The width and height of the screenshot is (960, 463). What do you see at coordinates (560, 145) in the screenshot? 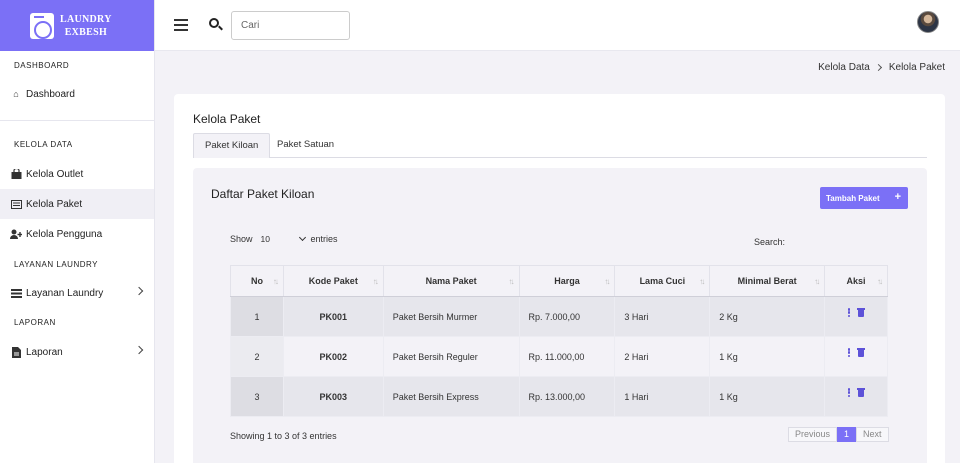
I see `tab-bar: Paket Kiloan Paket Satuan` at bounding box center [560, 145].